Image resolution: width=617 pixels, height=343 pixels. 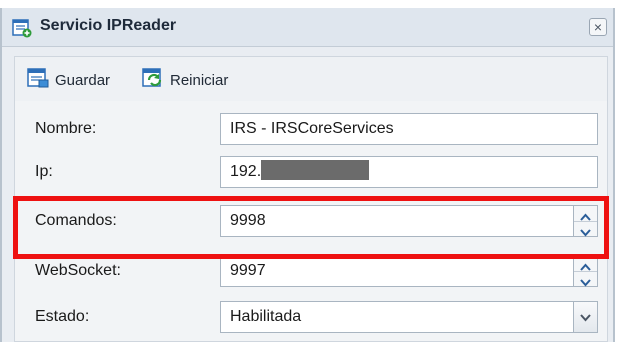 What do you see at coordinates (62, 316) in the screenshot?
I see `estado-label: Estado:` at bounding box center [62, 316].